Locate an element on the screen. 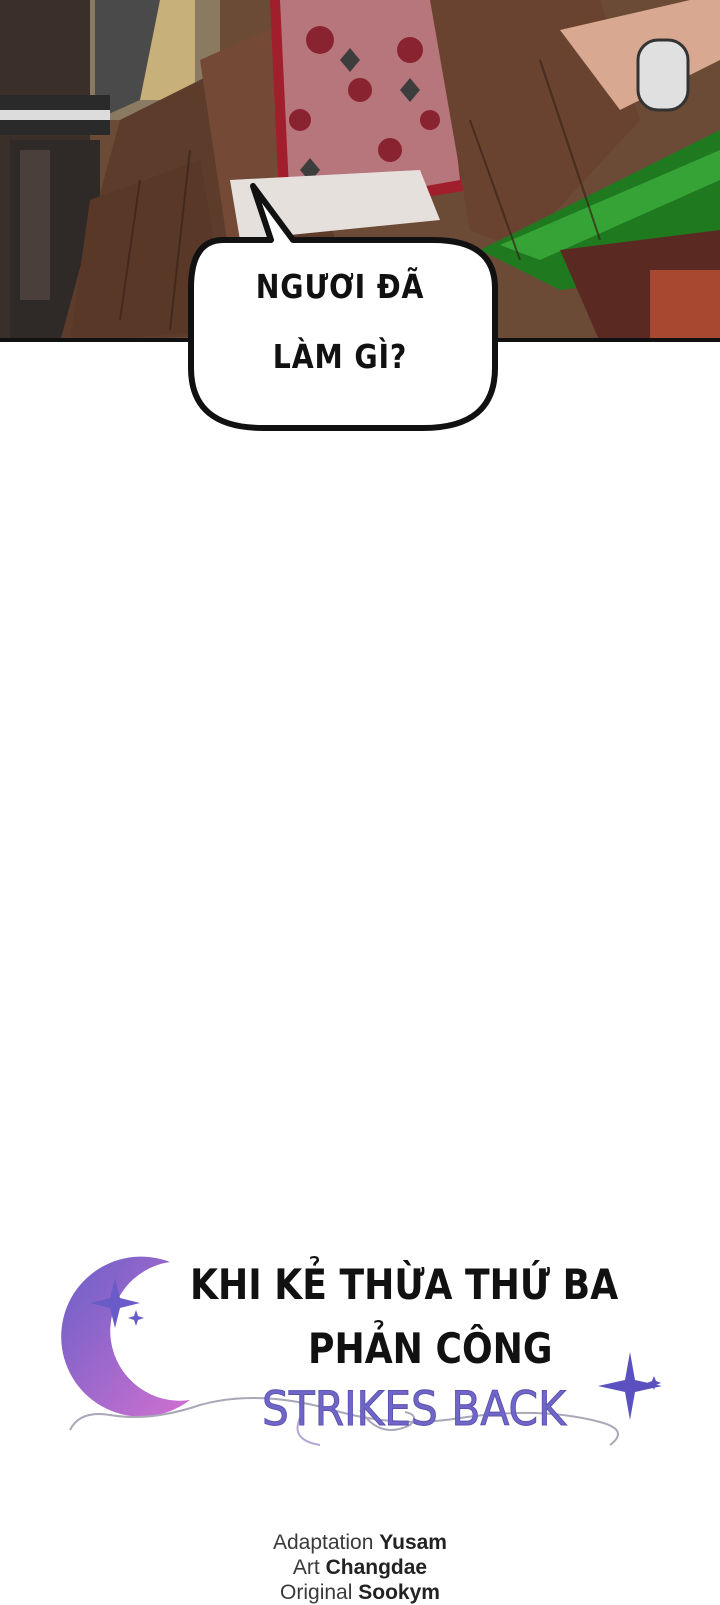 The image size is (720, 1605). speech-line-2: LÀM GÌ? is located at coordinates (340, 356).